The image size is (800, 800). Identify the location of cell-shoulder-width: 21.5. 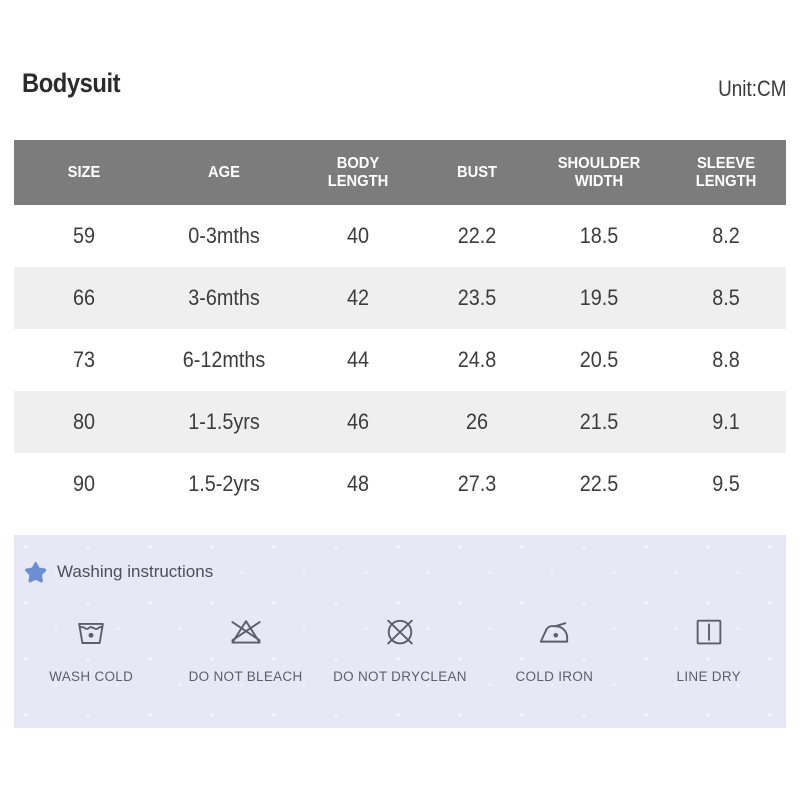
(599, 421).